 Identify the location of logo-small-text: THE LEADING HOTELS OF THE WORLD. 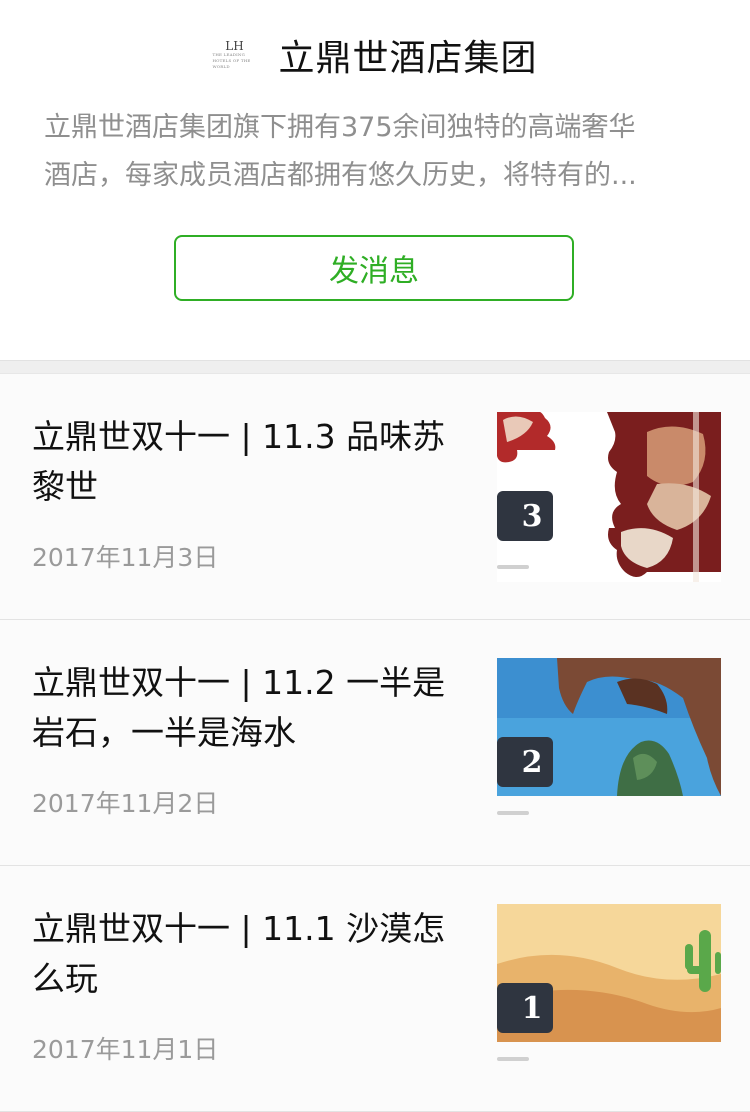
(231, 60).